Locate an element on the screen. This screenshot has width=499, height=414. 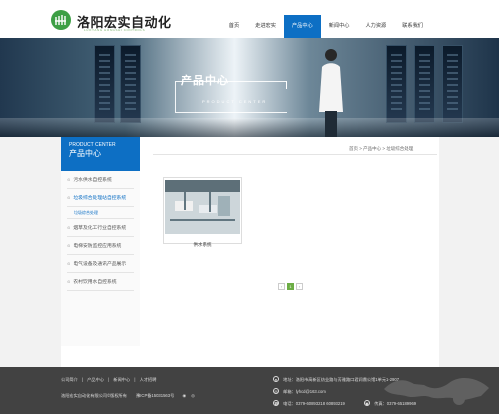
footer-copyright: 洛阳宏实自动化有限公司©版权所有 豫ICP备15031563号 ◉ ◎ is located at coordinates (128, 396).